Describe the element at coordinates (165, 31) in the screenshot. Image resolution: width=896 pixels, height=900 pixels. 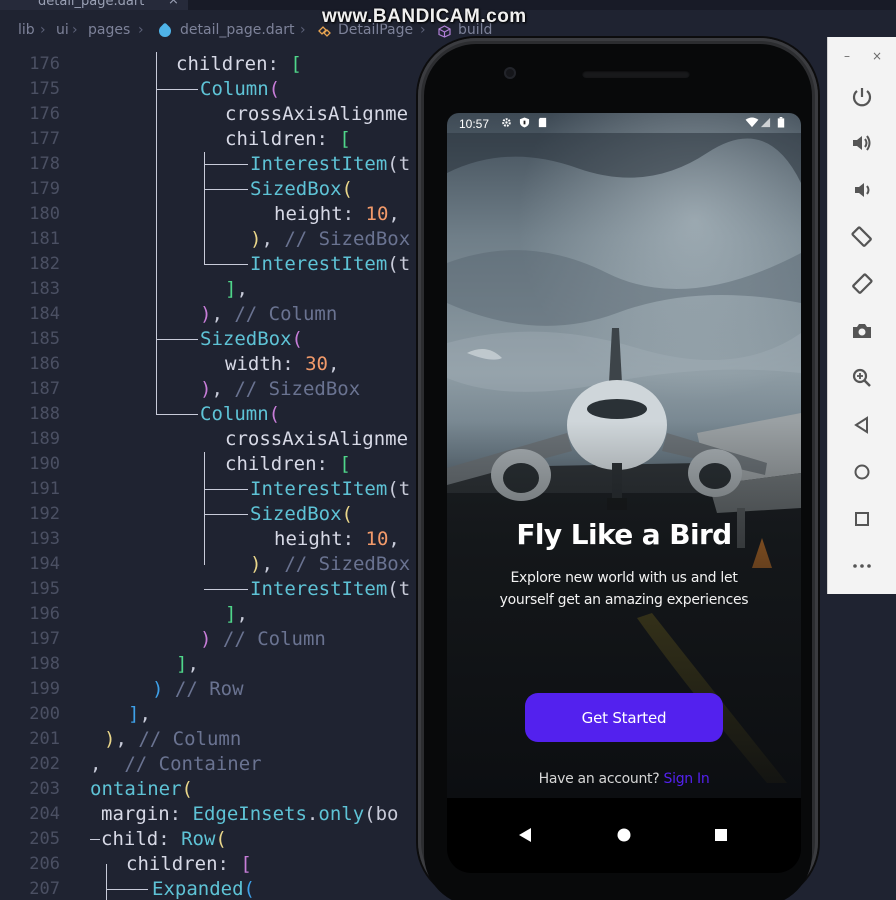
I see `dart-file-icon` at that location.